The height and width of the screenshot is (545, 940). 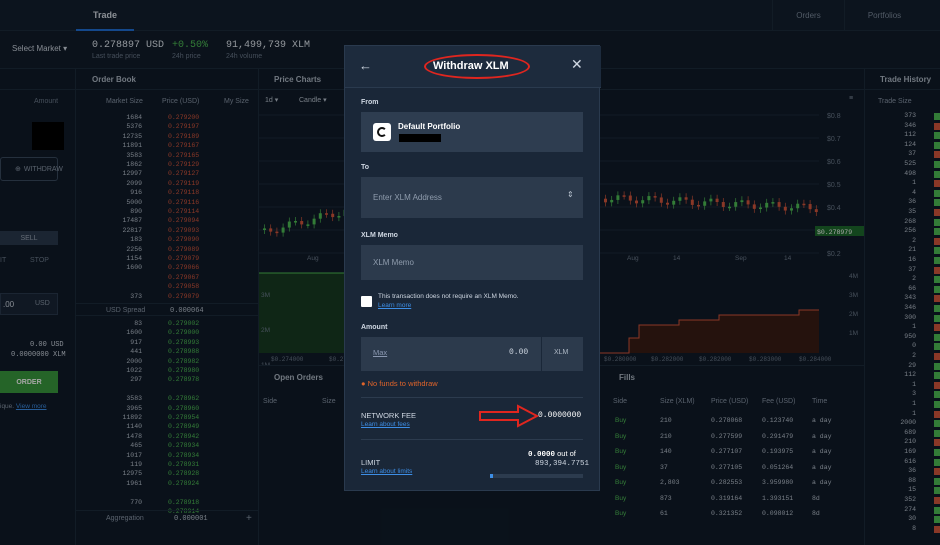 What do you see at coordinates (365, 167) in the screenshot?
I see `to-label: To` at bounding box center [365, 167].